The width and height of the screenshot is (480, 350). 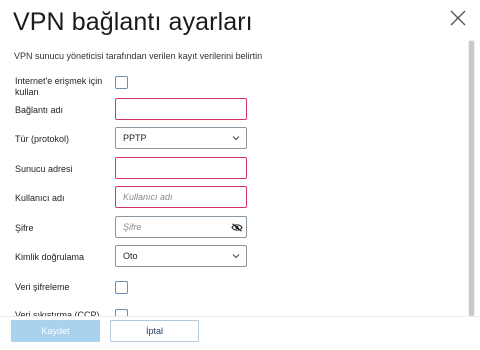 I want to click on close-icon, so click(x=458, y=18).